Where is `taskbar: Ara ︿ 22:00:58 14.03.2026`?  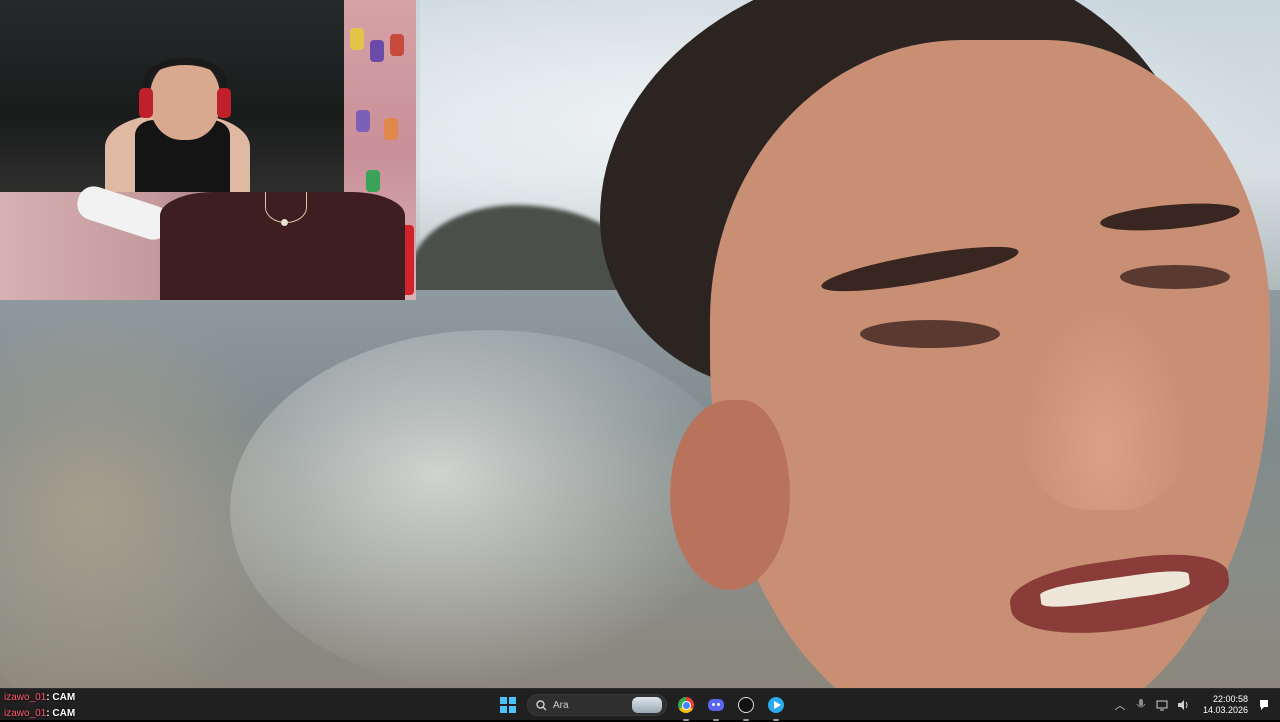 taskbar: Ara ︿ 22:00:58 14.03.2026 is located at coordinates (640, 704).